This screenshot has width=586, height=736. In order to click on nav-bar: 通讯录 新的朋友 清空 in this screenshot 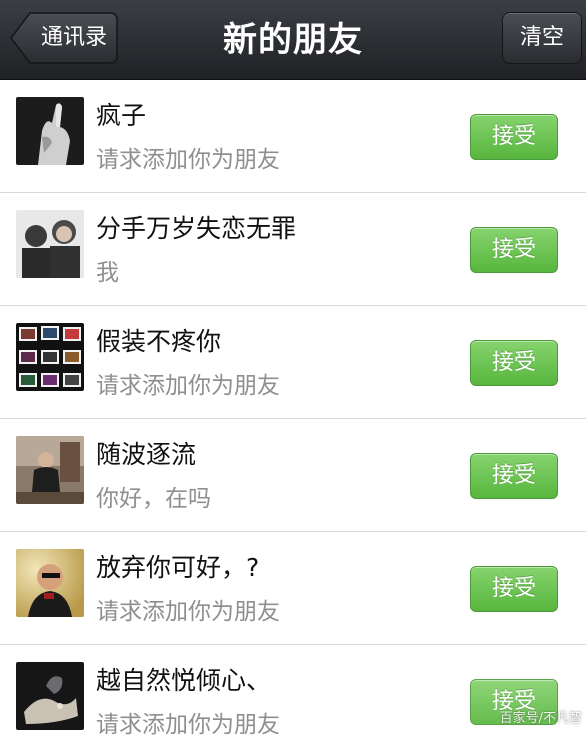, I will do `click(293, 40)`.